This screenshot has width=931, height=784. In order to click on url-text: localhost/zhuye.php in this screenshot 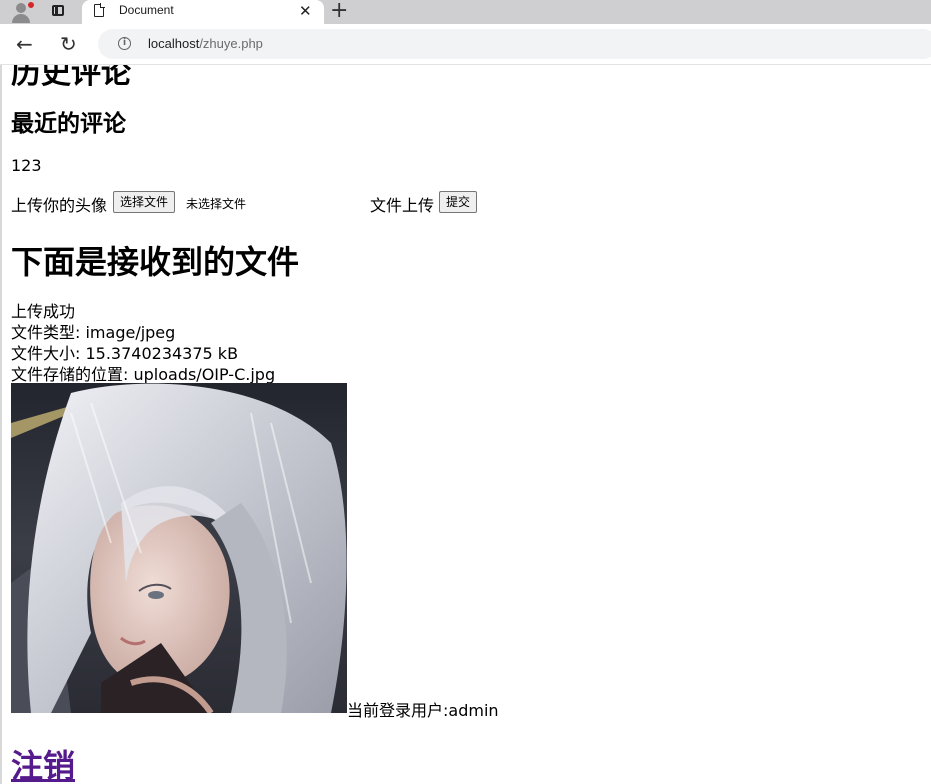, I will do `click(205, 43)`.